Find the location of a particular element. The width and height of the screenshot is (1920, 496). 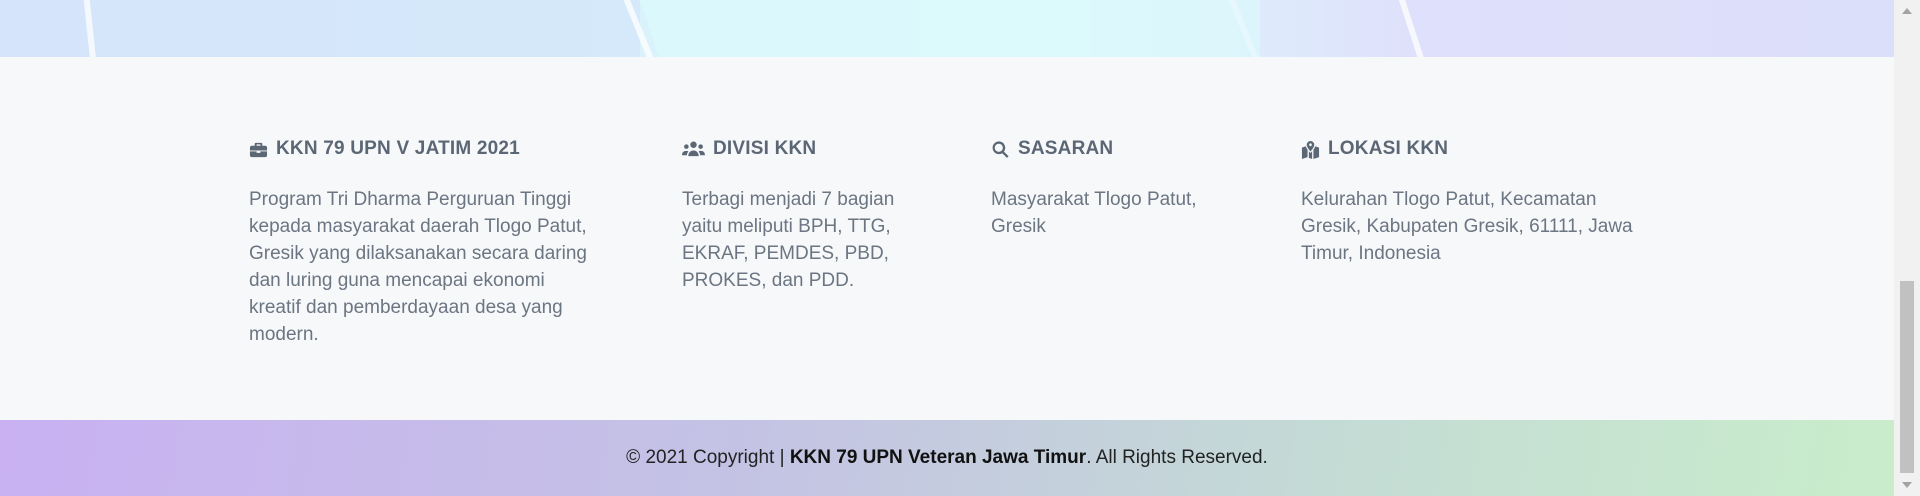

vertical-scrollbar is located at coordinates (1907, 248).